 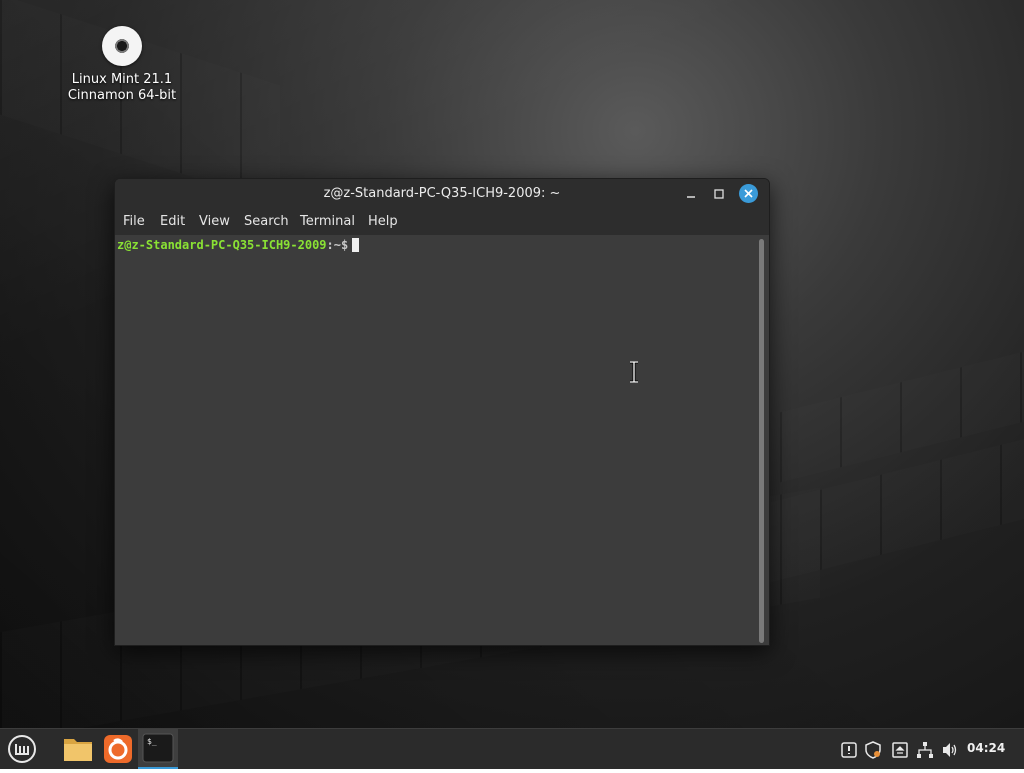 I want to click on taskbar: $_ 04:24, so click(x=512, y=748).